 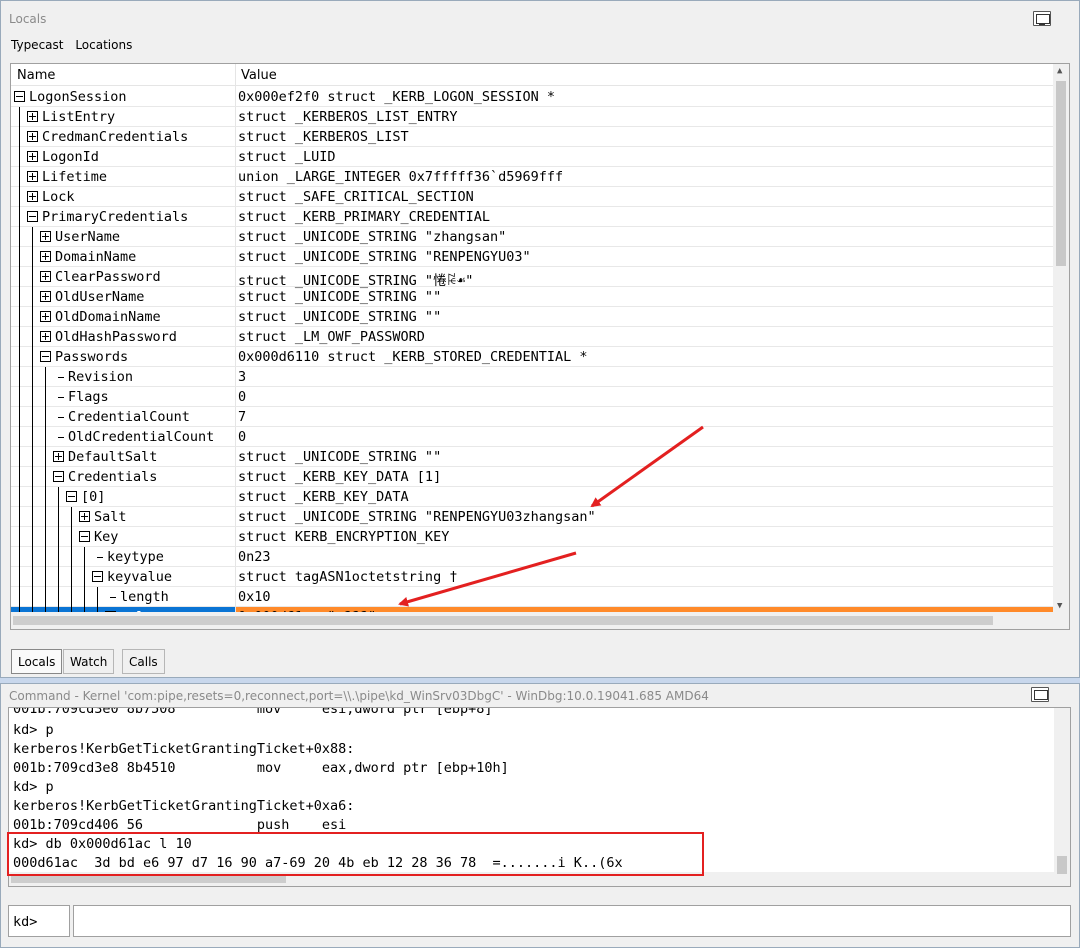 I want to click on tree-row: OldCredentialCount 0, so click(x=533, y=437).